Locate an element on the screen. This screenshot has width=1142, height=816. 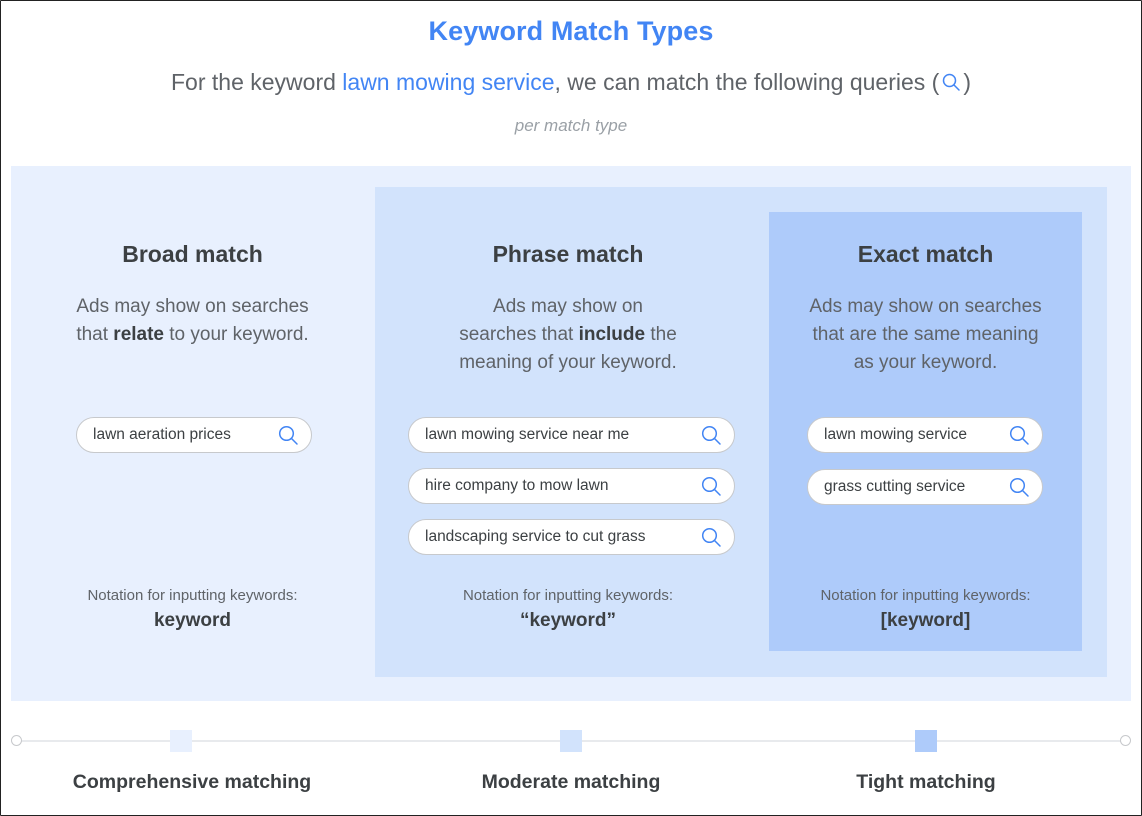
search-query-pill: landscaping service to cut grass is located at coordinates (571, 537).